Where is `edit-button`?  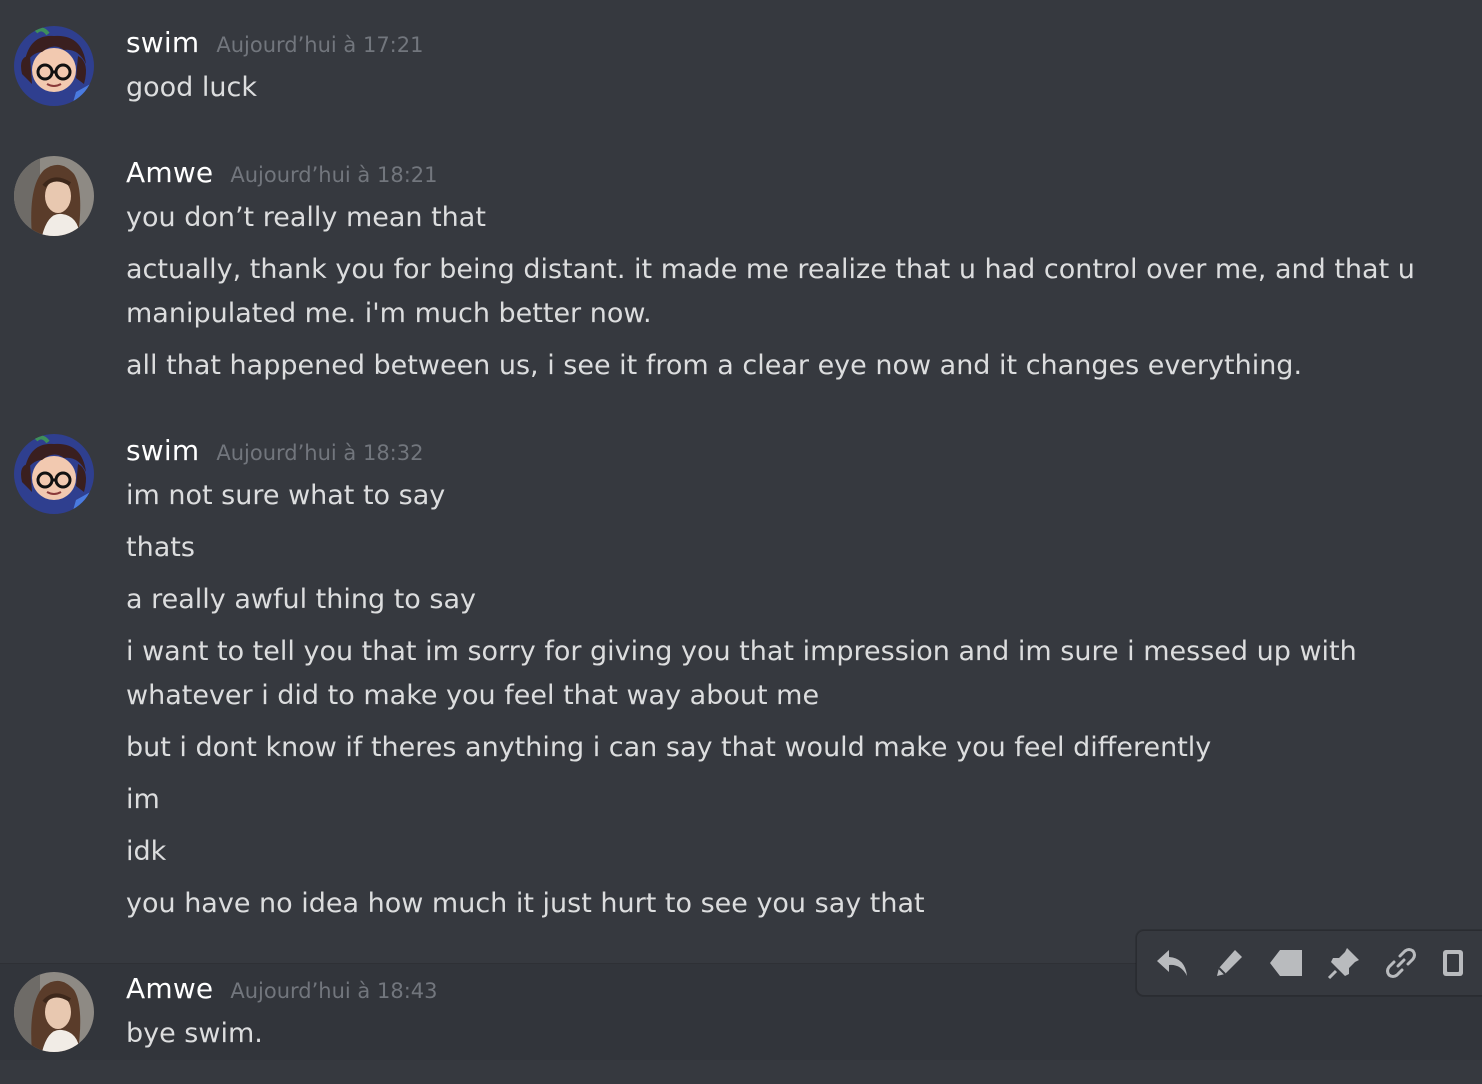
edit-button is located at coordinates (1228, 963).